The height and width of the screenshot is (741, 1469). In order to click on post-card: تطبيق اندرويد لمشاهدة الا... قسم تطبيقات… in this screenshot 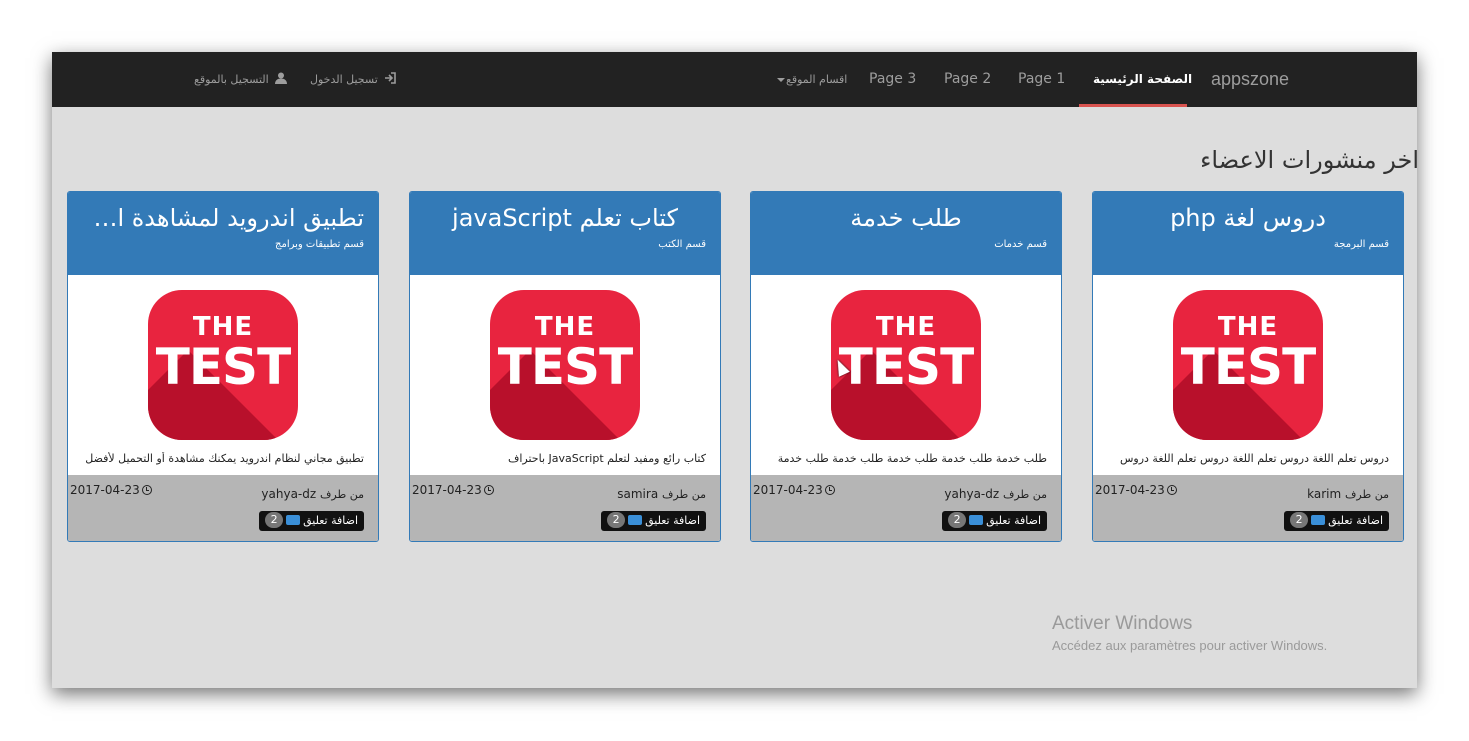, I will do `click(223, 366)`.